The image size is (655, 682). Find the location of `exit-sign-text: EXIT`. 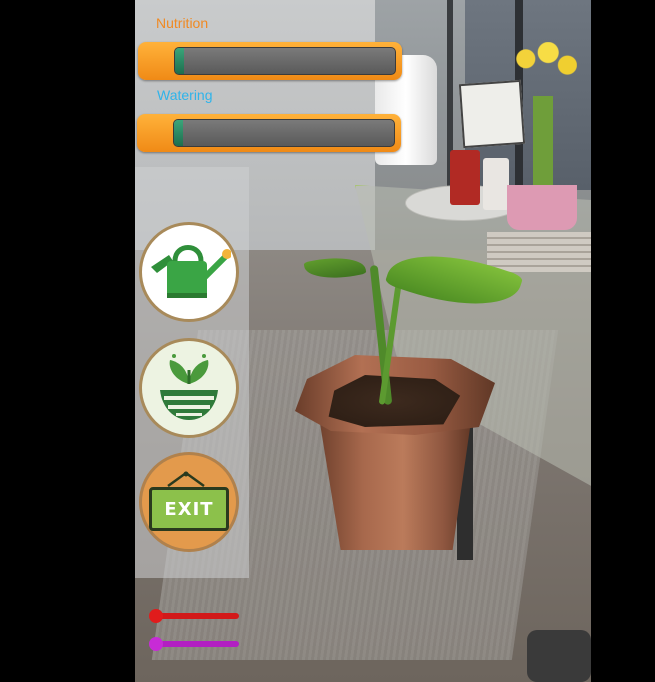

exit-sign-text: EXIT is located at coordinates (189, 509).